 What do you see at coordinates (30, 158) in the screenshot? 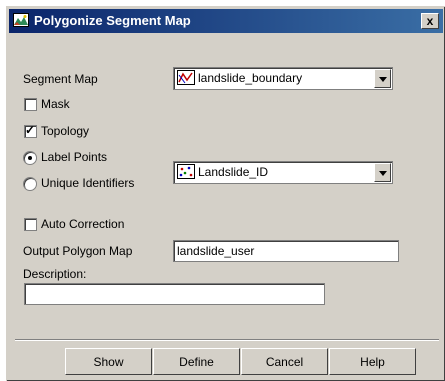
I see `label-points-radio` at bounding box center [30, 158].